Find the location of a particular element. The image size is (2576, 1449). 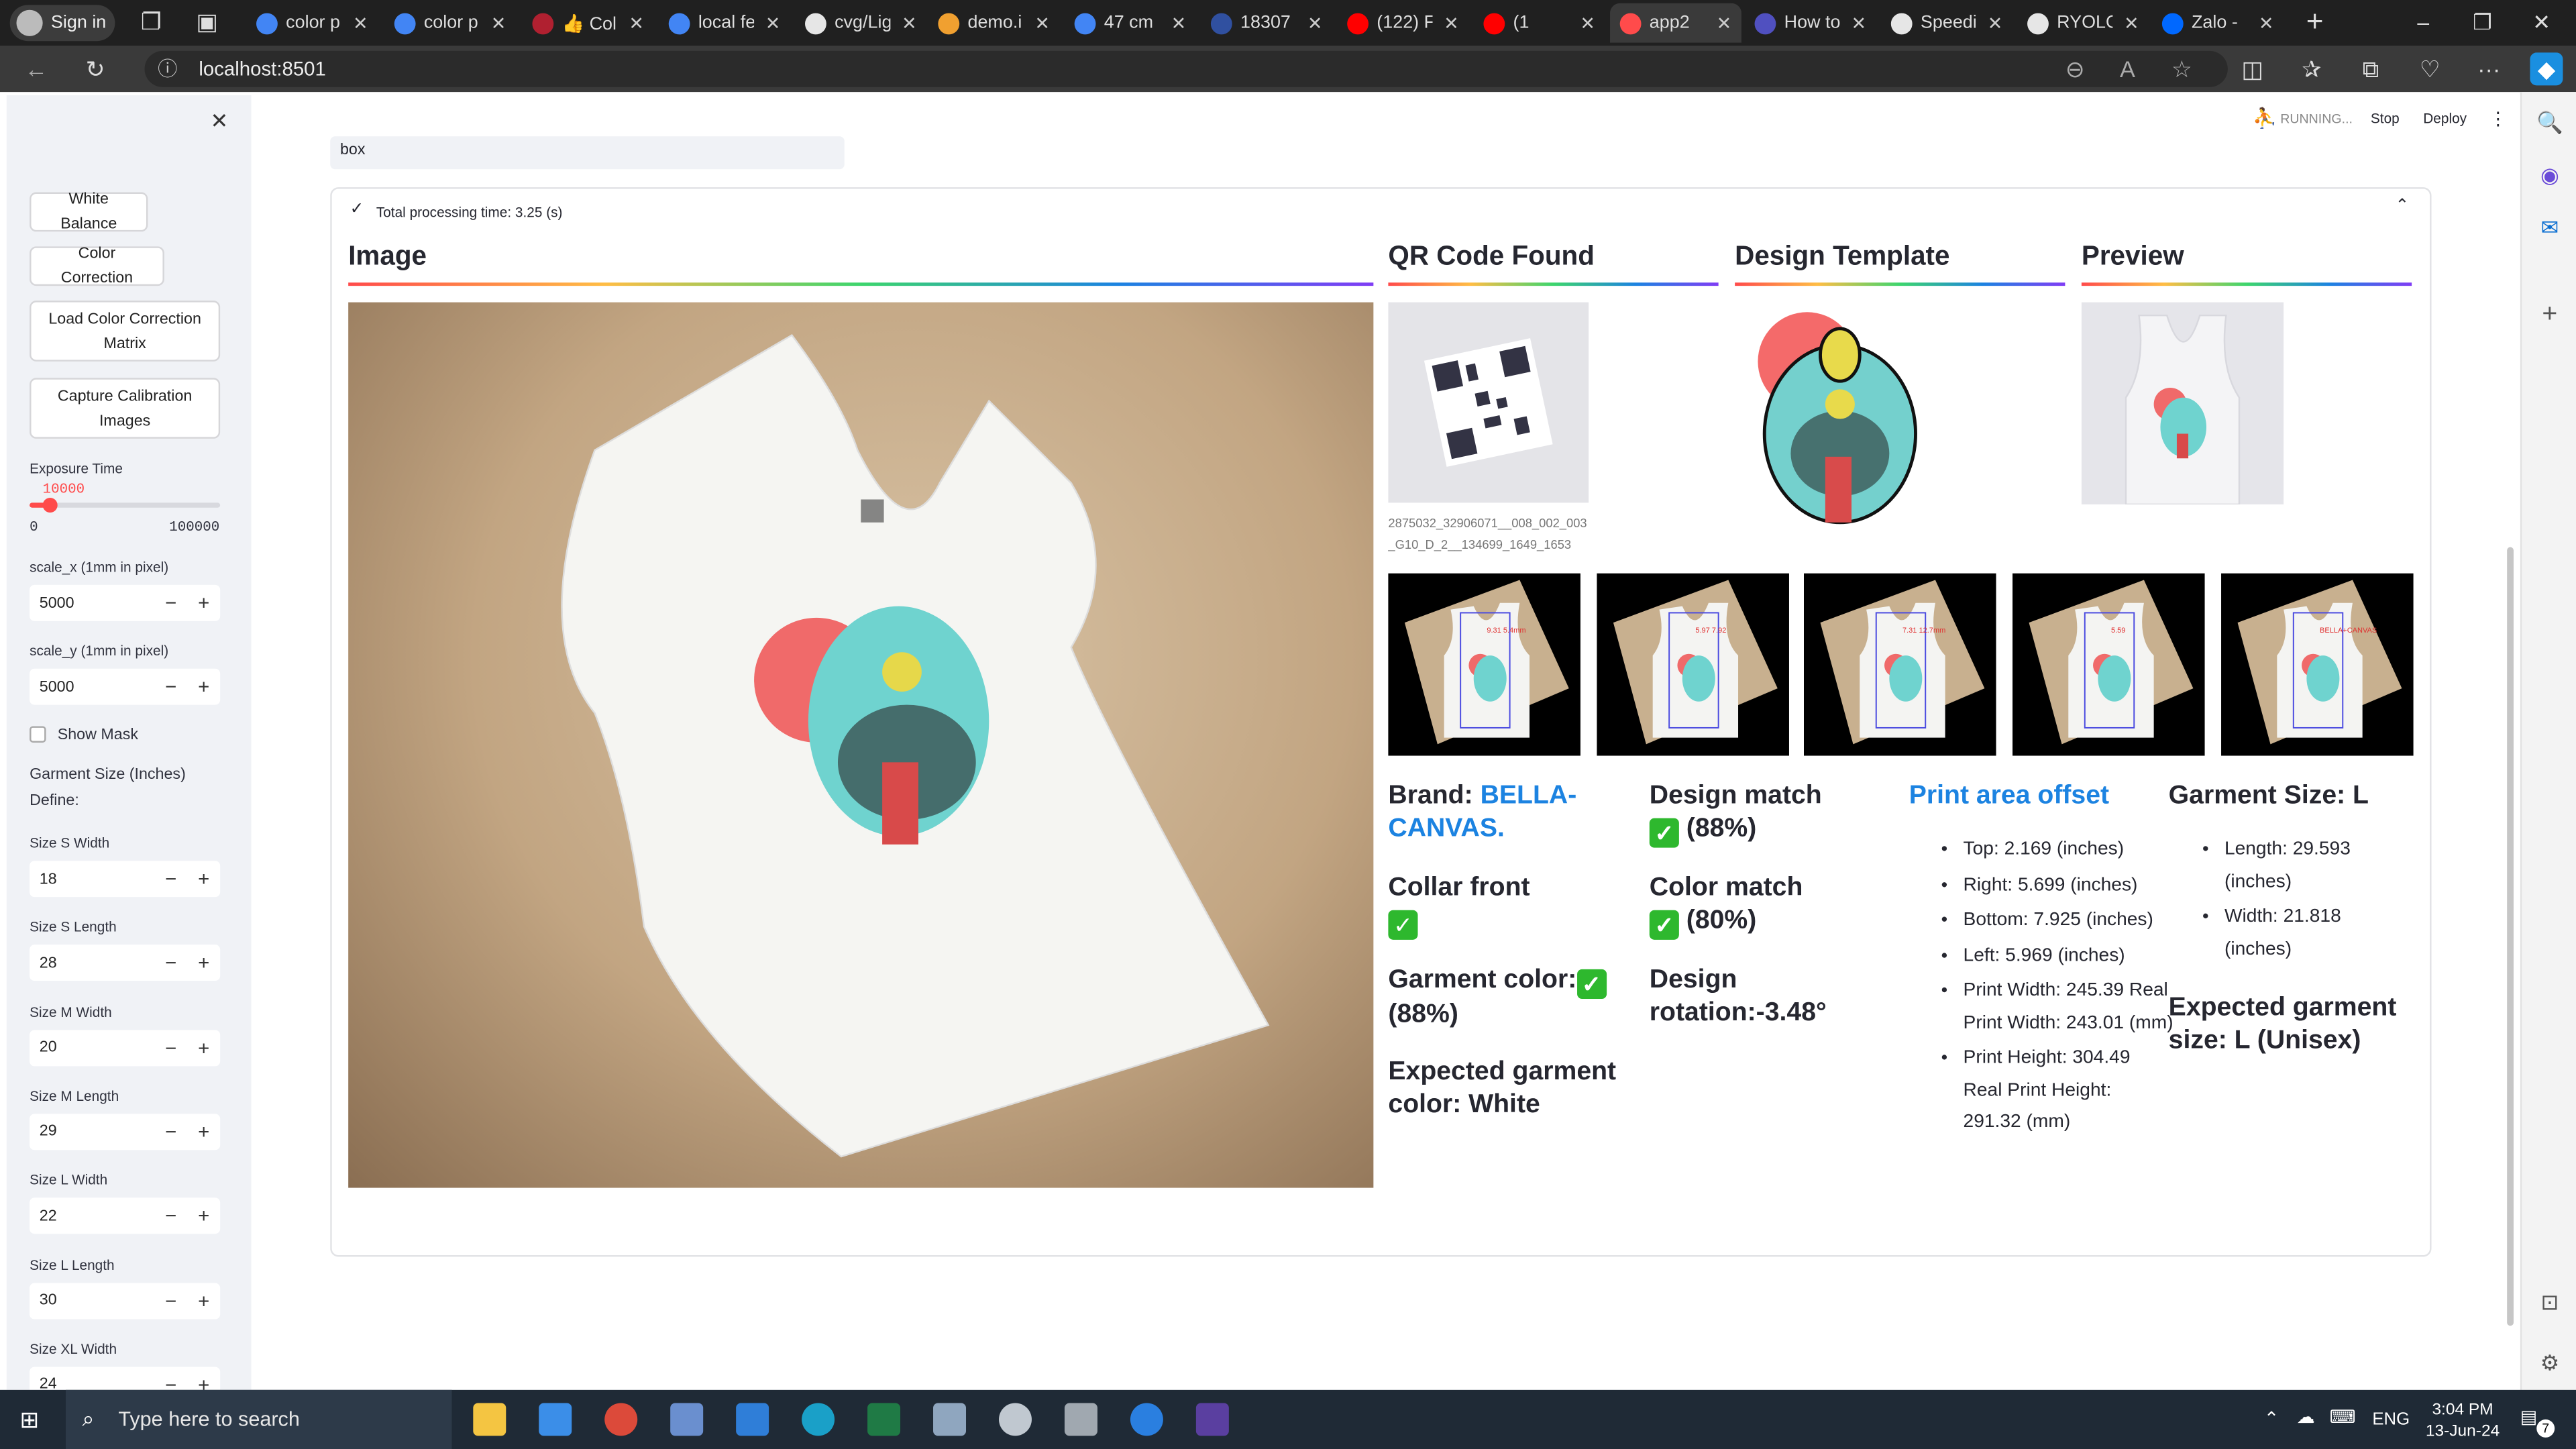

browser-tab: (122) F ✕ is located at coordinates (1402, 23).